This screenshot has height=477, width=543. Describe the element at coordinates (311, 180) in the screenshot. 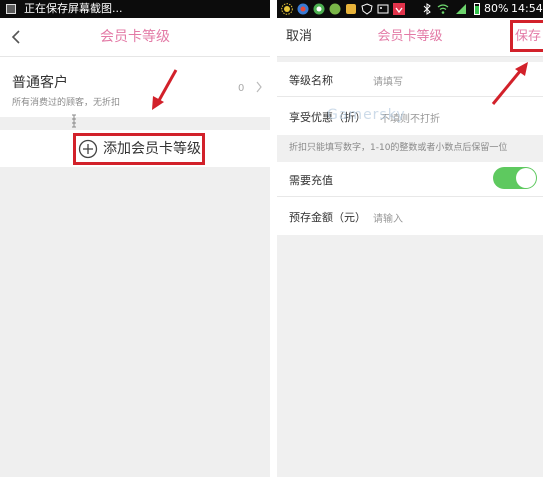

I see `field-recharge-label: 需要充值` at that location.